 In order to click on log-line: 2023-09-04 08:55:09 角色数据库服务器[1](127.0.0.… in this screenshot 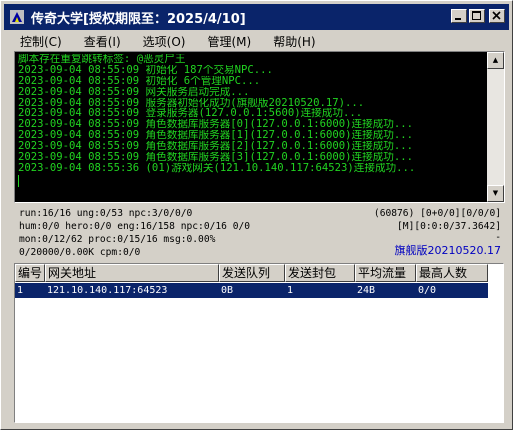, I will do `click(215, 136)`.